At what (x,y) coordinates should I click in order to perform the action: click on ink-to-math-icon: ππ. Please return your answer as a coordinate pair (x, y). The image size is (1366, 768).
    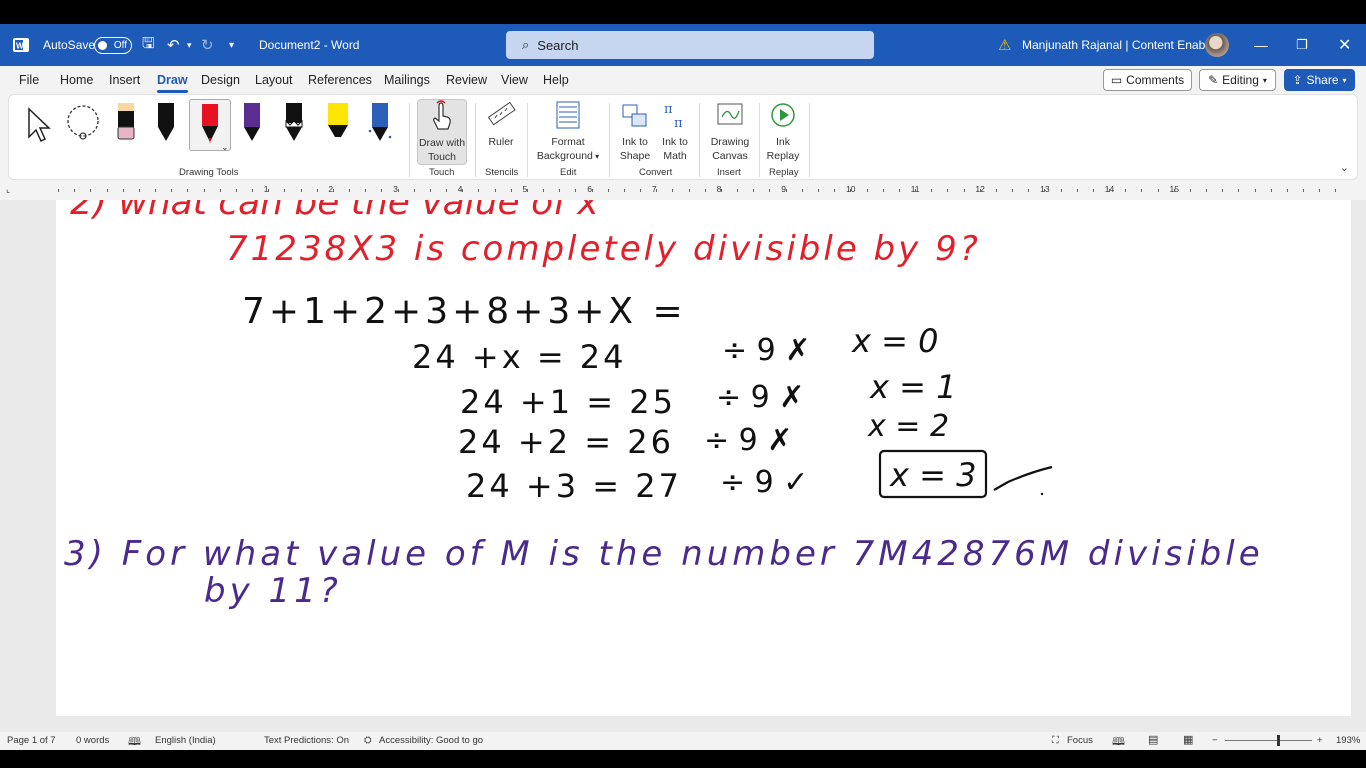
    Looking at the image, I should click on (675, 115).